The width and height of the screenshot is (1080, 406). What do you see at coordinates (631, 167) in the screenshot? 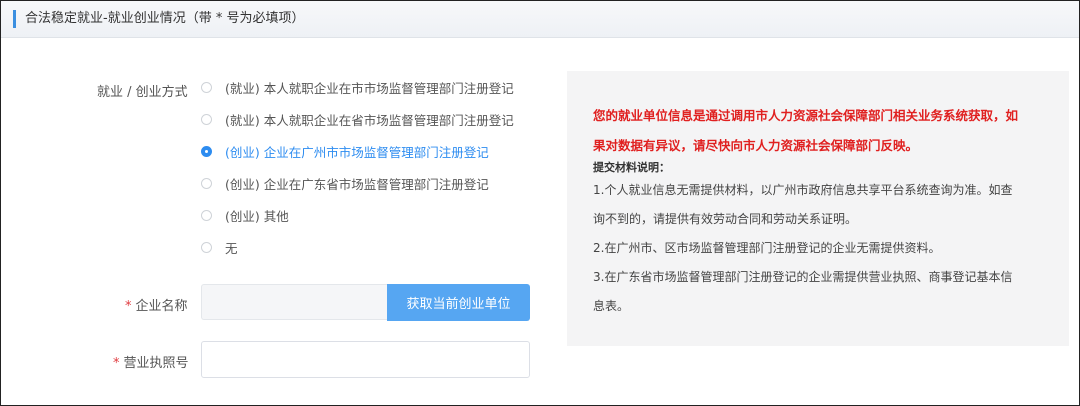
I see `materials-subtitle: 提交材料说明：` at bounding box center [631, 167].